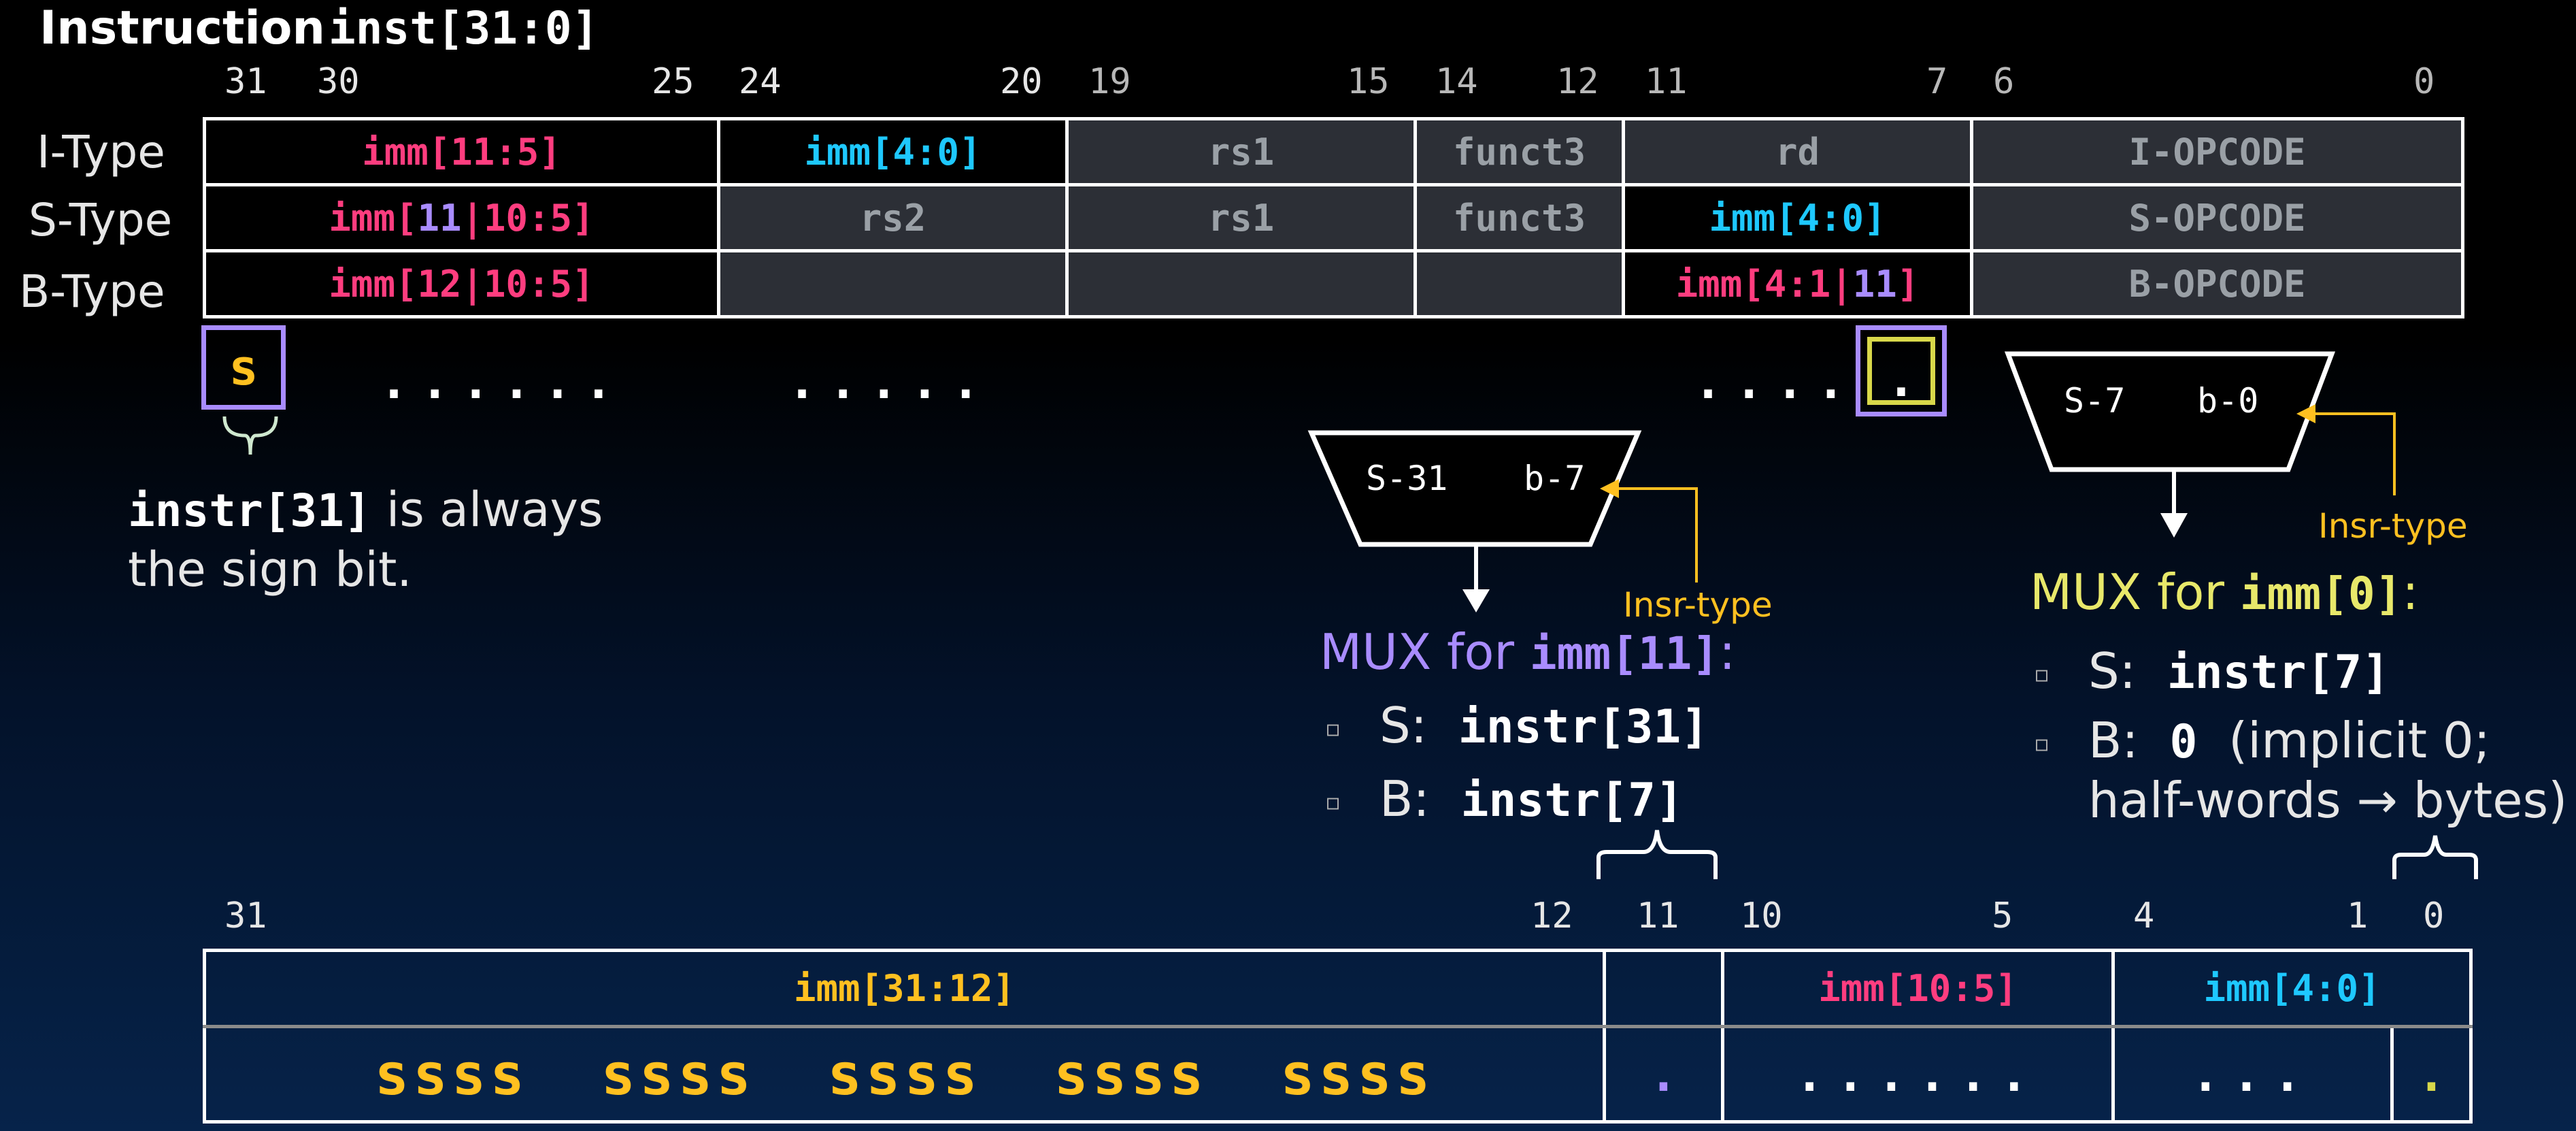 Image resolution: width=2576 pixels, height=1131 pixels. Describe the element at coordinates (2435, 857) in the screenshot. I see `brace-bit0` at that location.